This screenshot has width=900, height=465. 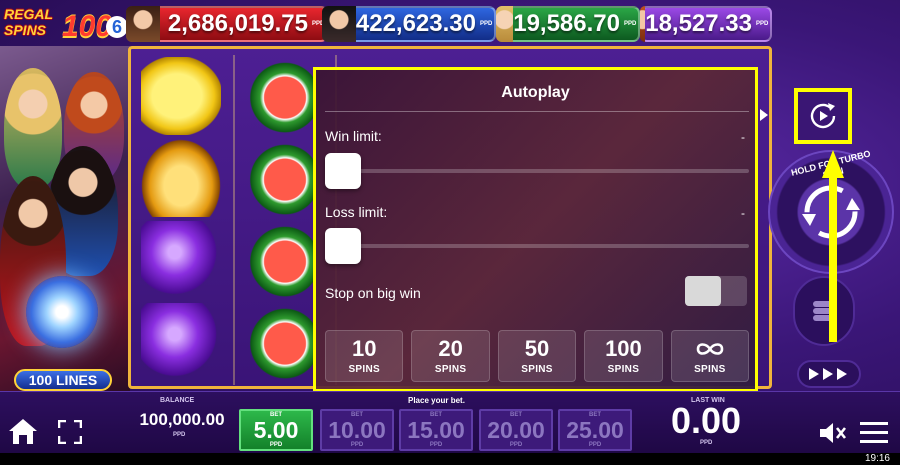 What do you see at coordinates (33, 128) in the screenshot?
I see `character-blonde` at bounding box center [33, 128].